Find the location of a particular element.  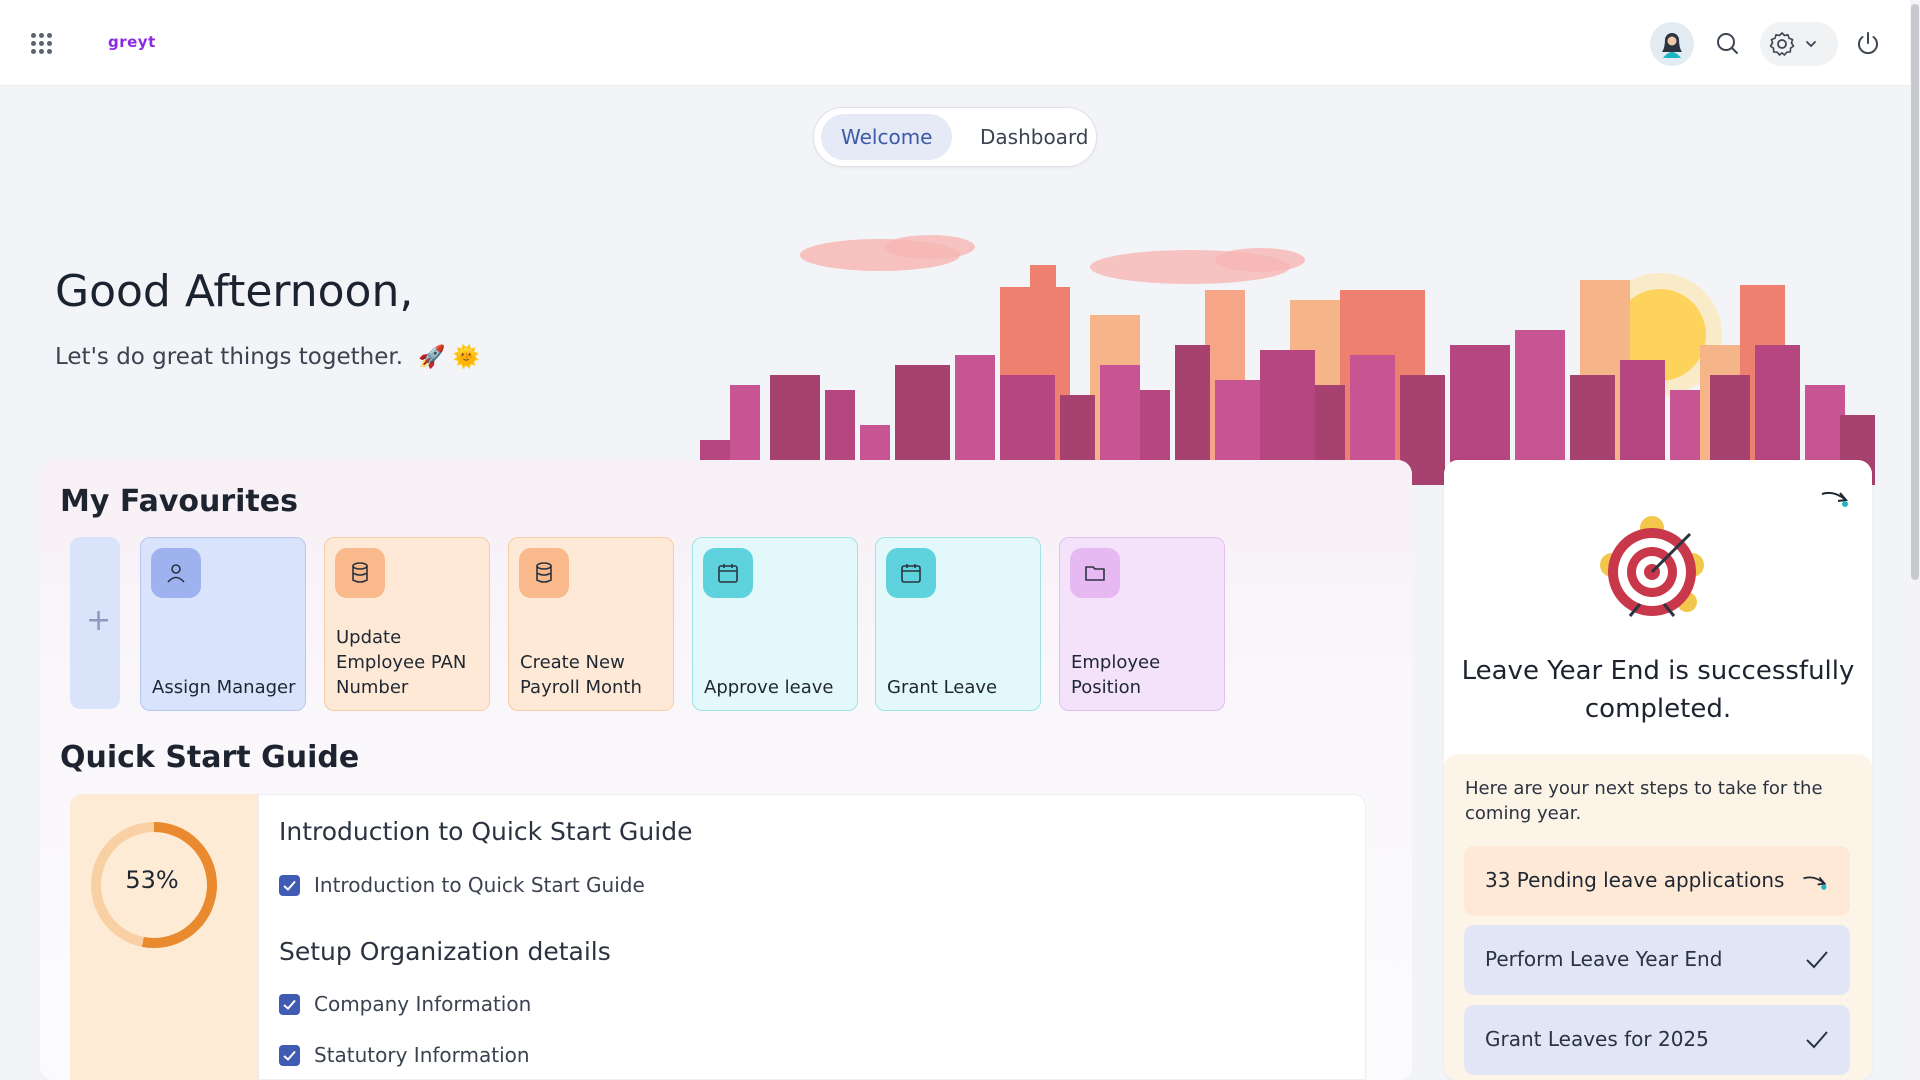

quick-start-progress: 53% is located at coordinates (164, 937).